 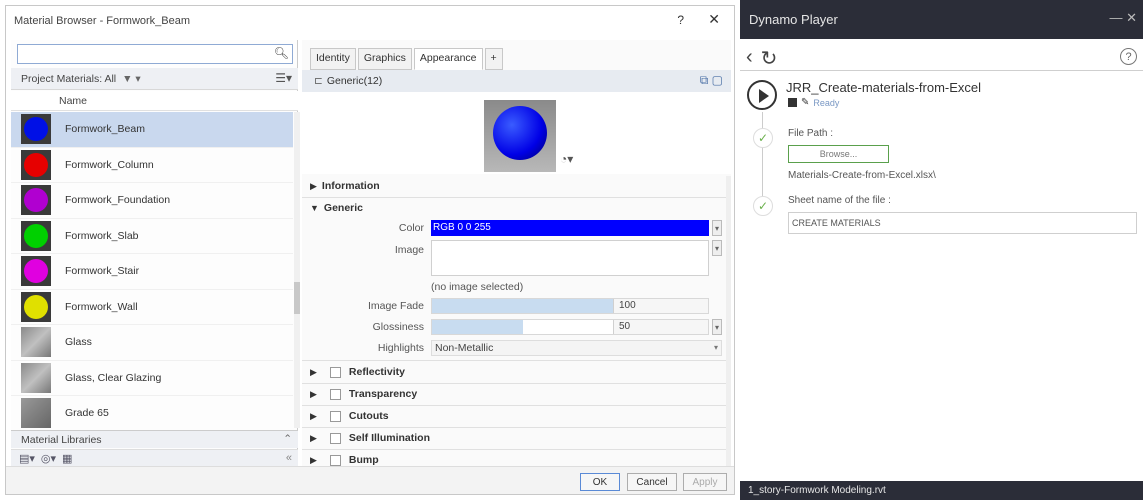 What do you see at coordinates (152, 412) in the screenshot?
I see `list-item: Grade 65` at bounding box center [152, 412].